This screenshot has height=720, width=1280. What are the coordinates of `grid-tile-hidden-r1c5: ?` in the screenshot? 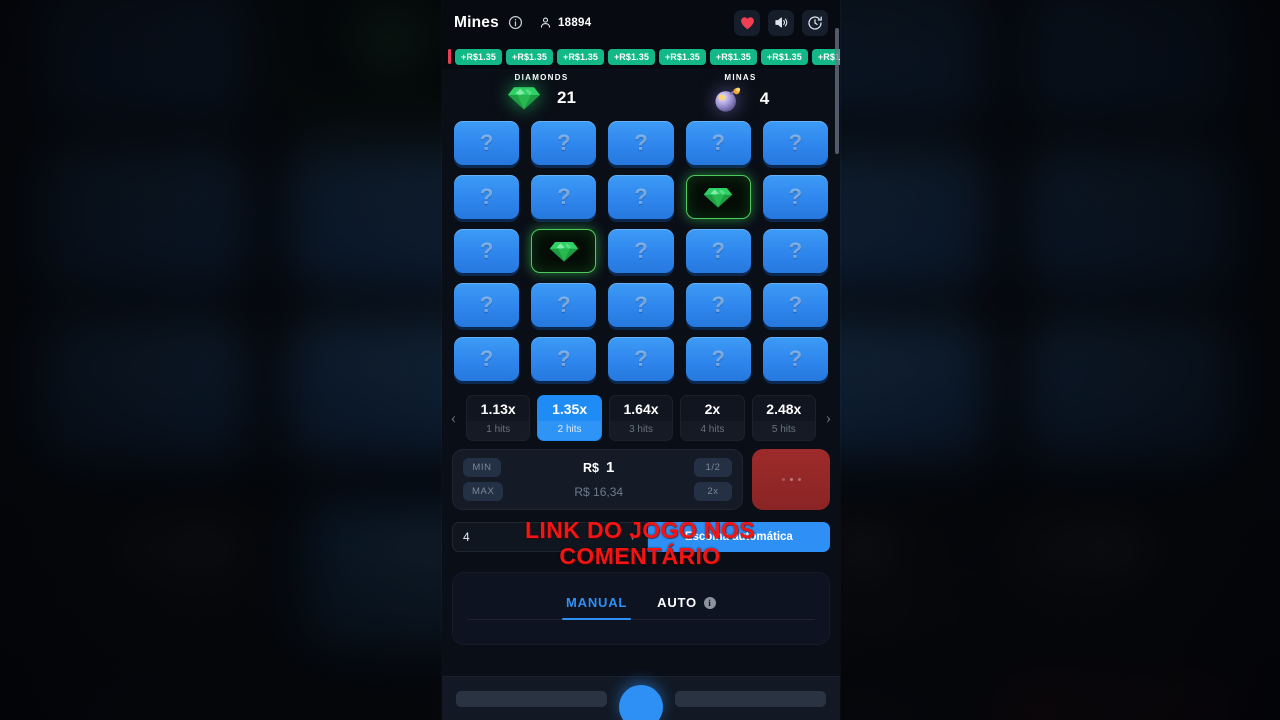 It's located at (795, 143).